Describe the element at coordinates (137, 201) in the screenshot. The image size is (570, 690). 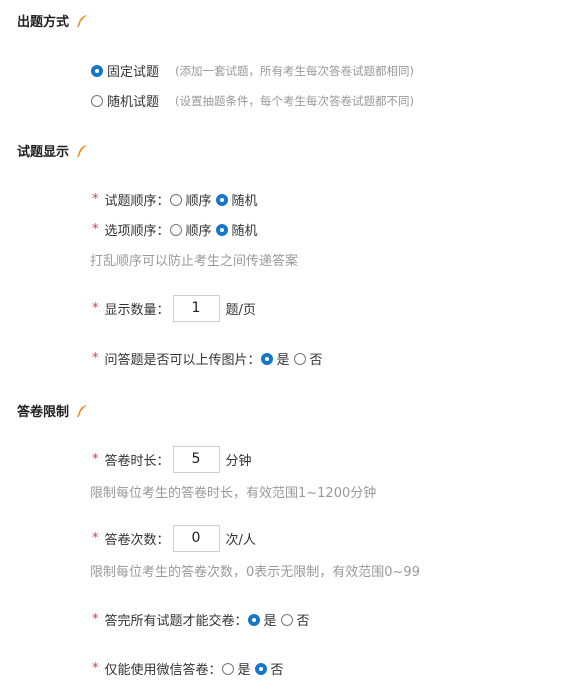
I see `question-order-label: 试题顺序：` at that location.